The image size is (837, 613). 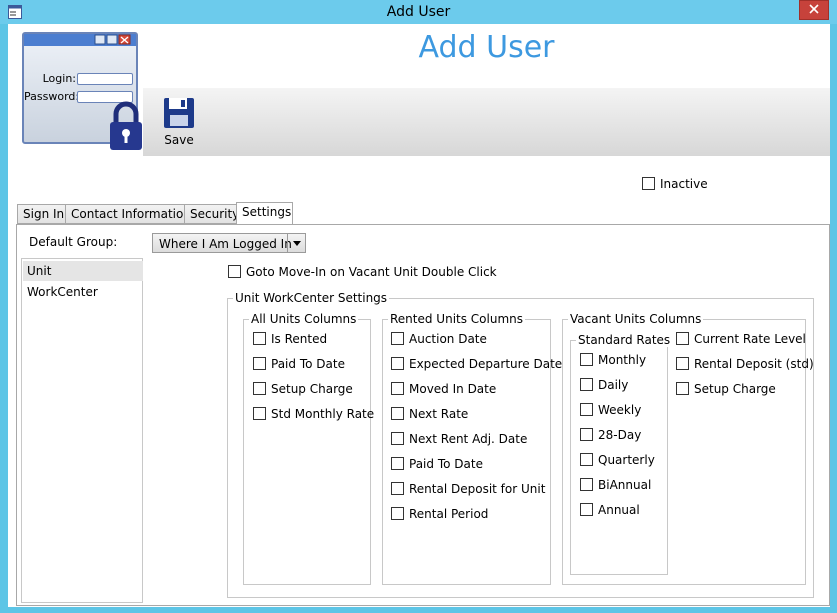 What do you see at coordinates (371, 272) in the screenshot?
I see `goto-move-in-label: Goto Move-In on Vacant Unit Double Click` at bounding box center [371, 272].